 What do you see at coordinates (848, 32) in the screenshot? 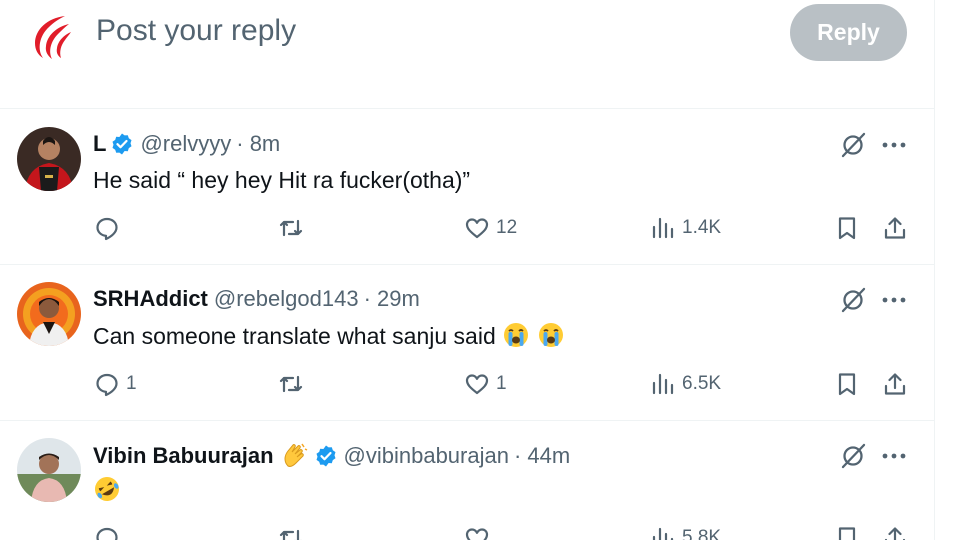
I see `reply-button: Reply` at bounding box center [848, 32].